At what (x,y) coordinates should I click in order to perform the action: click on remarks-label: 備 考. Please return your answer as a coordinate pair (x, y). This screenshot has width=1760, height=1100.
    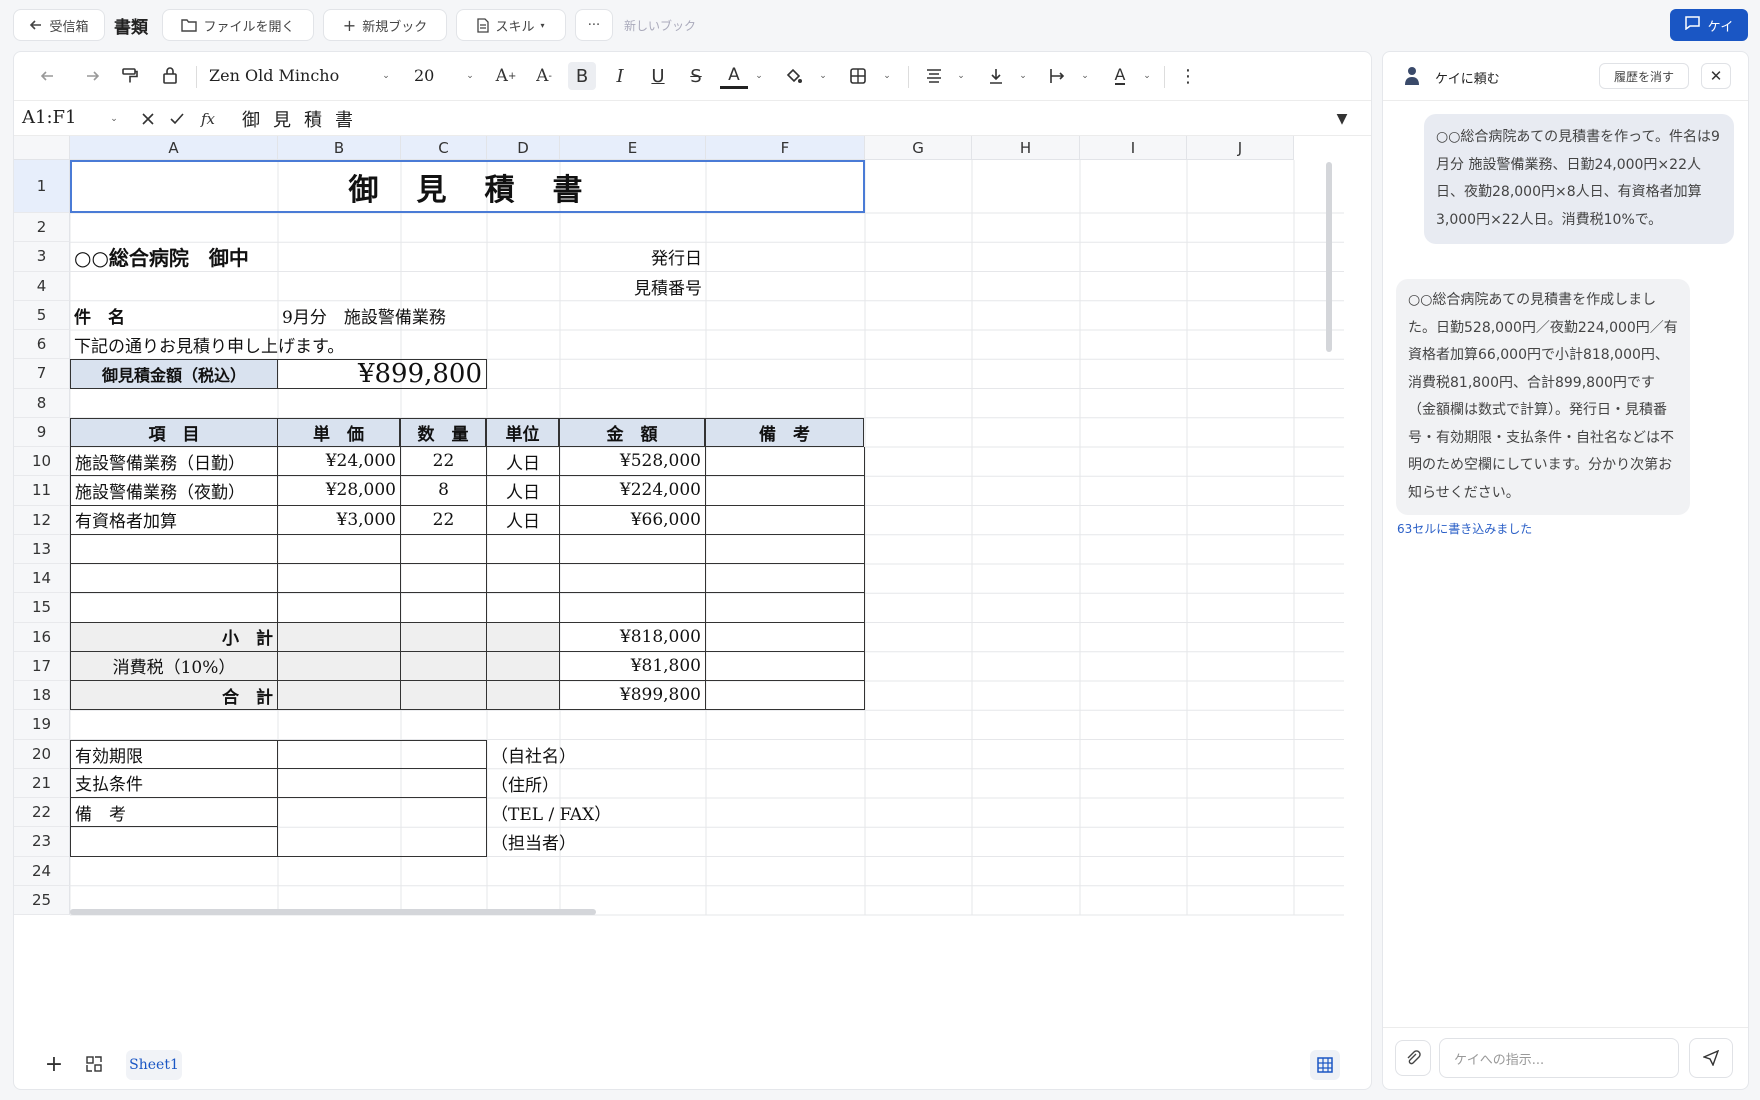
    Looking at the image, I should click on (174, 813).